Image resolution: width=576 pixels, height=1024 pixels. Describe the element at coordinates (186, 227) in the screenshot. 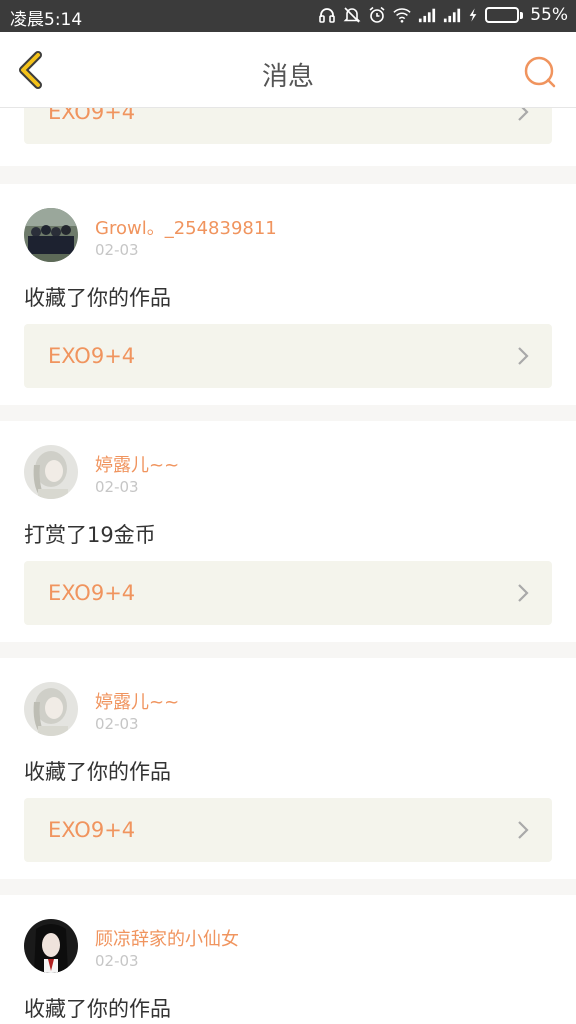

I see `username: Growl。_254839811` at that location.